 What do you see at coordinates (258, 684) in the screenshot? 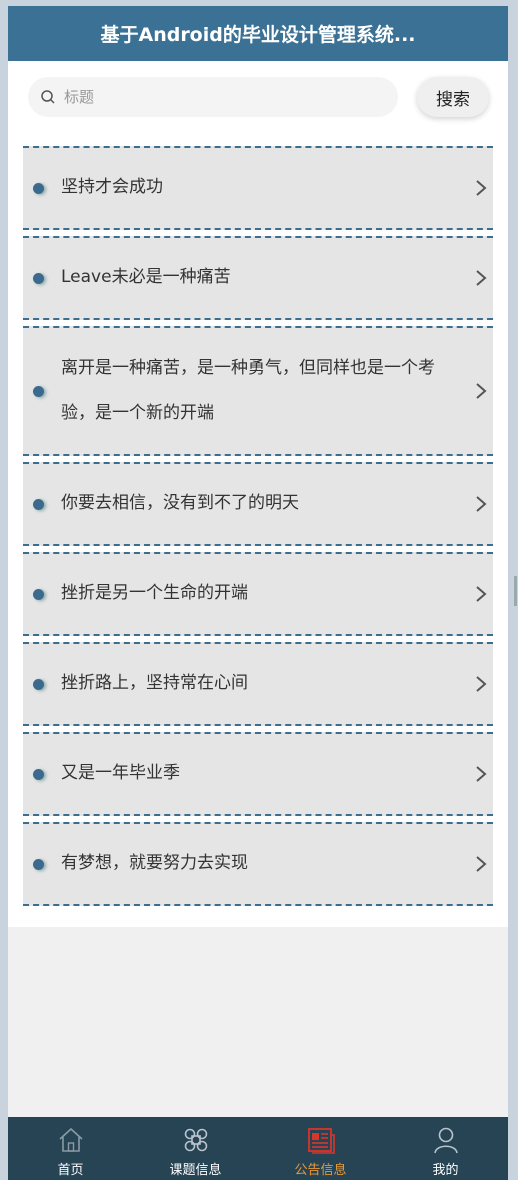
I see `notice-item: 挫折路上，坚持常在心间` at bounding box center [258, 684].